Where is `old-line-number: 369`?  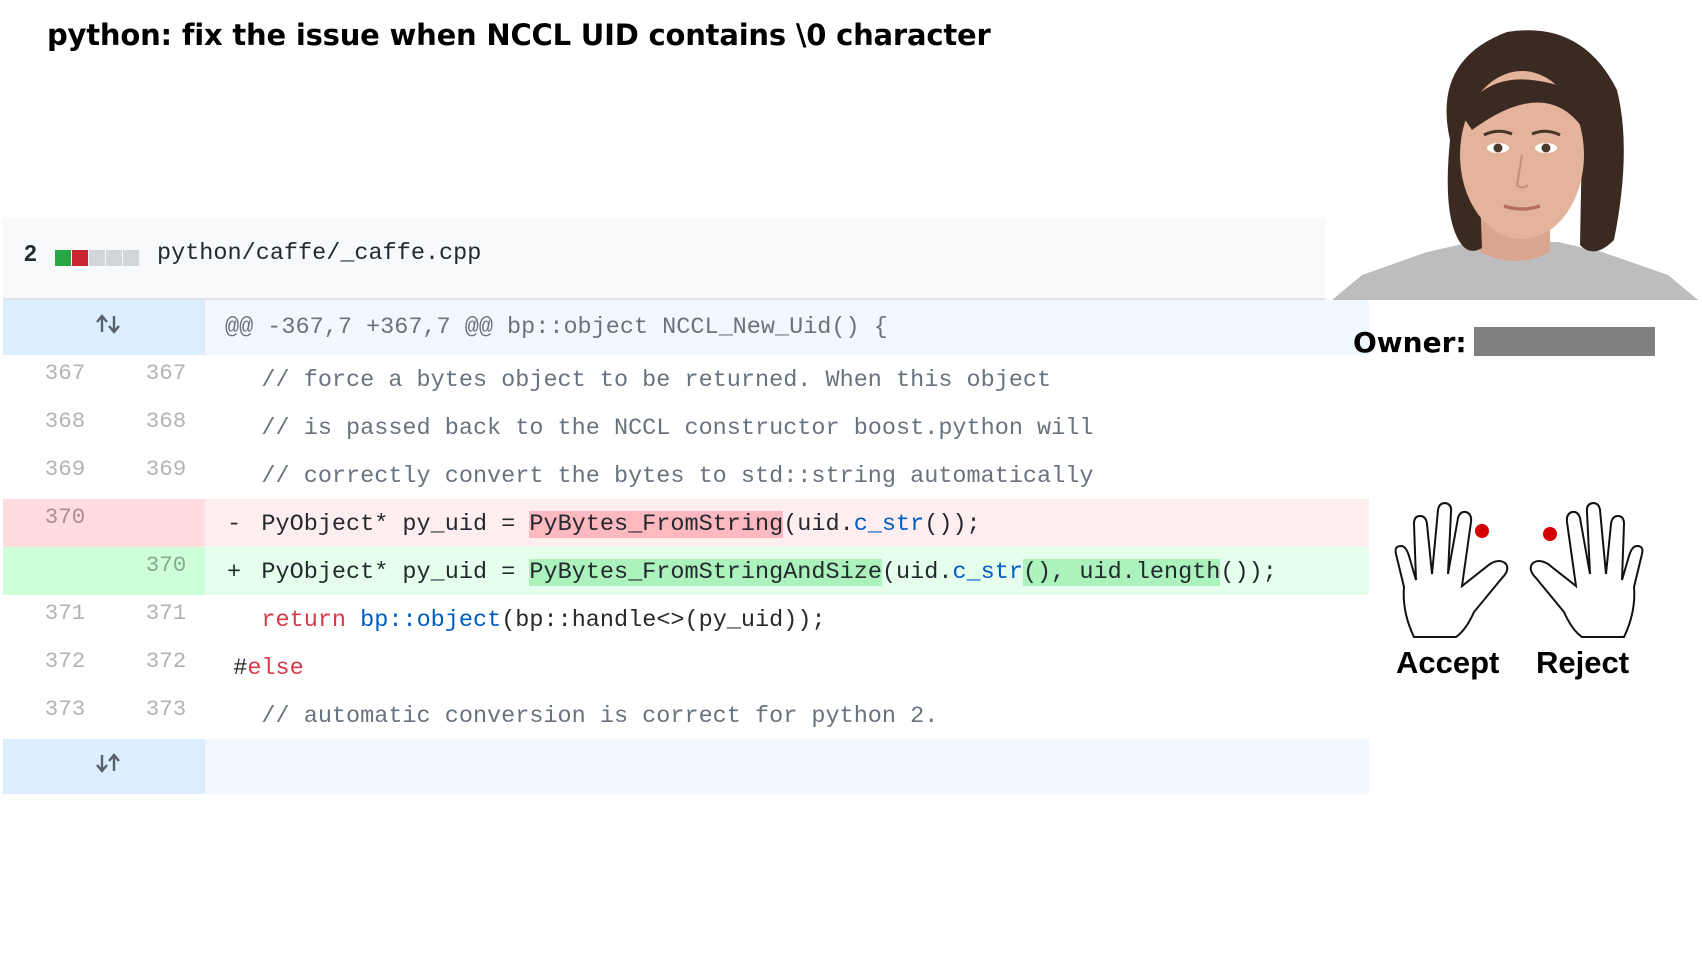
old-line-number: 369 is located at coordinates (65, 475).